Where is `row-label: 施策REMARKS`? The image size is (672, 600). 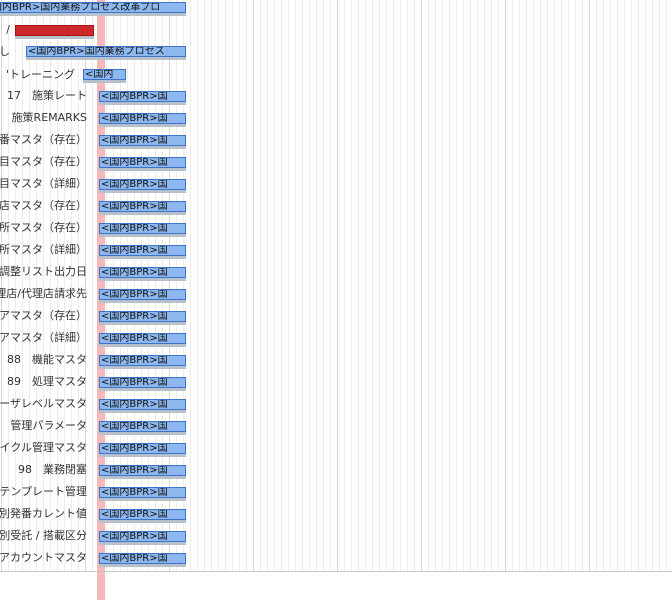 row-label: 施策REMARKS is located at coordinates (49, 117).